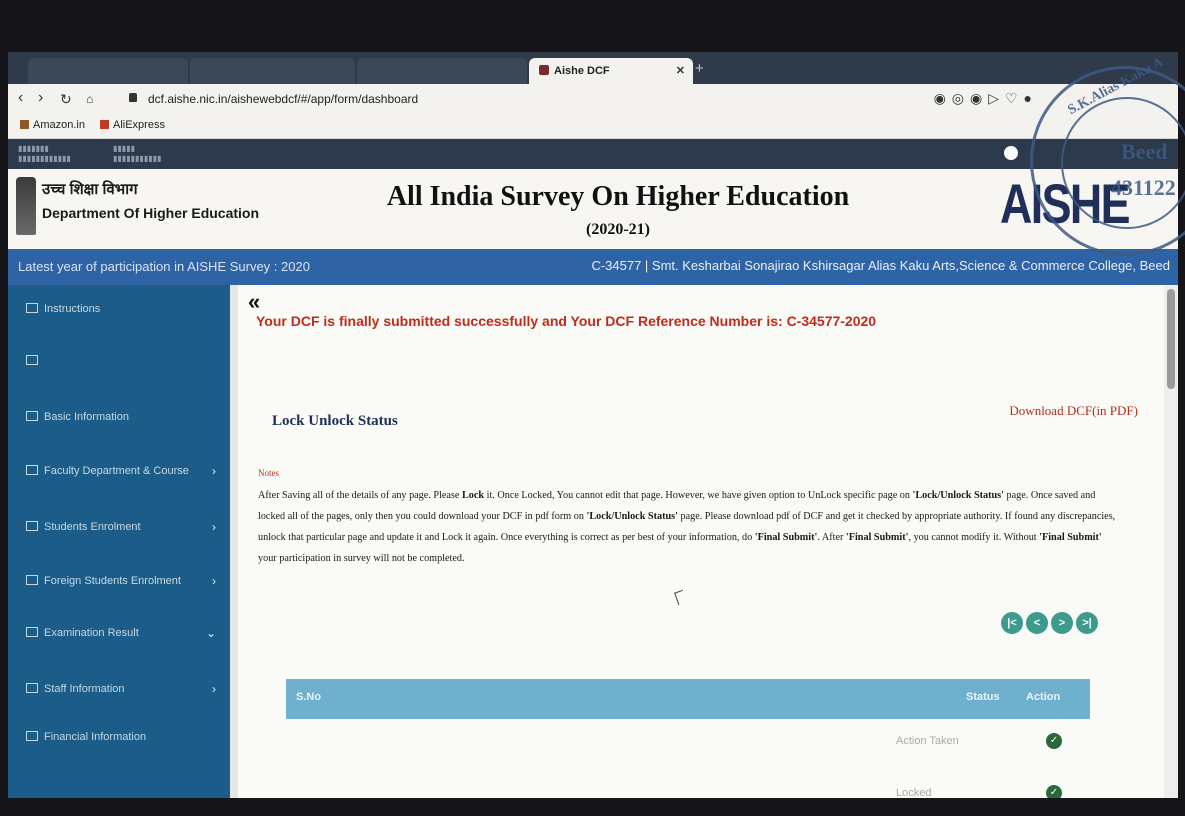 Image resolution: width=1185 pixels, height=816 pixels. What do you see at coordinates (699, 68) in the screenshot?
I see `new-tab-icon: +` at bounding box center [699, 68].